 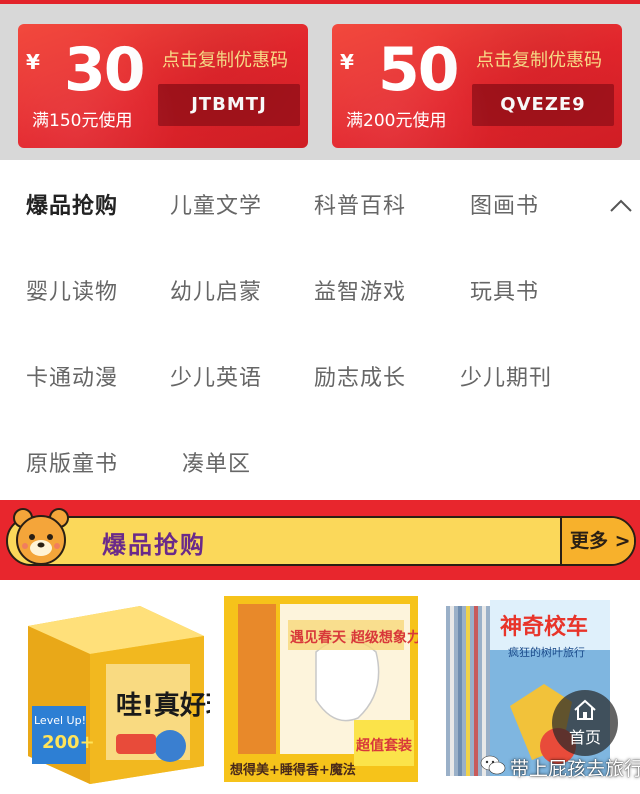 I want to click on coupon-code-button: QVEZE9, so click(x=543, y=105).